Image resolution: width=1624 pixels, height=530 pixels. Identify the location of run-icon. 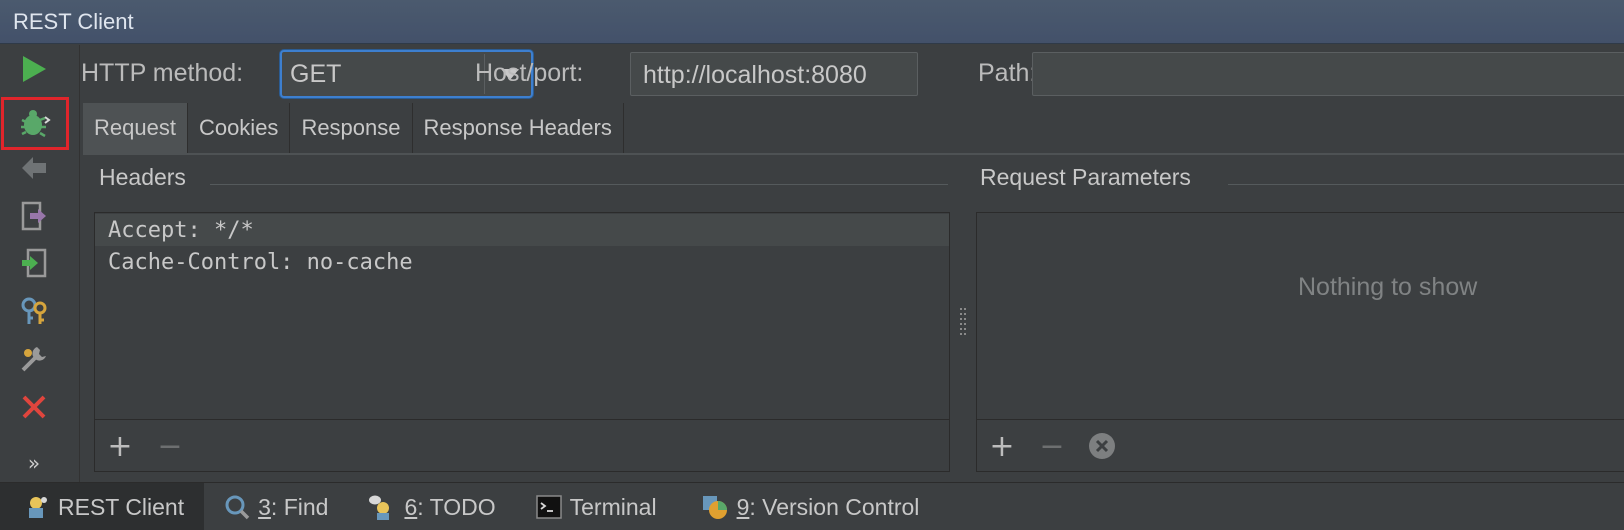
(34, 69).